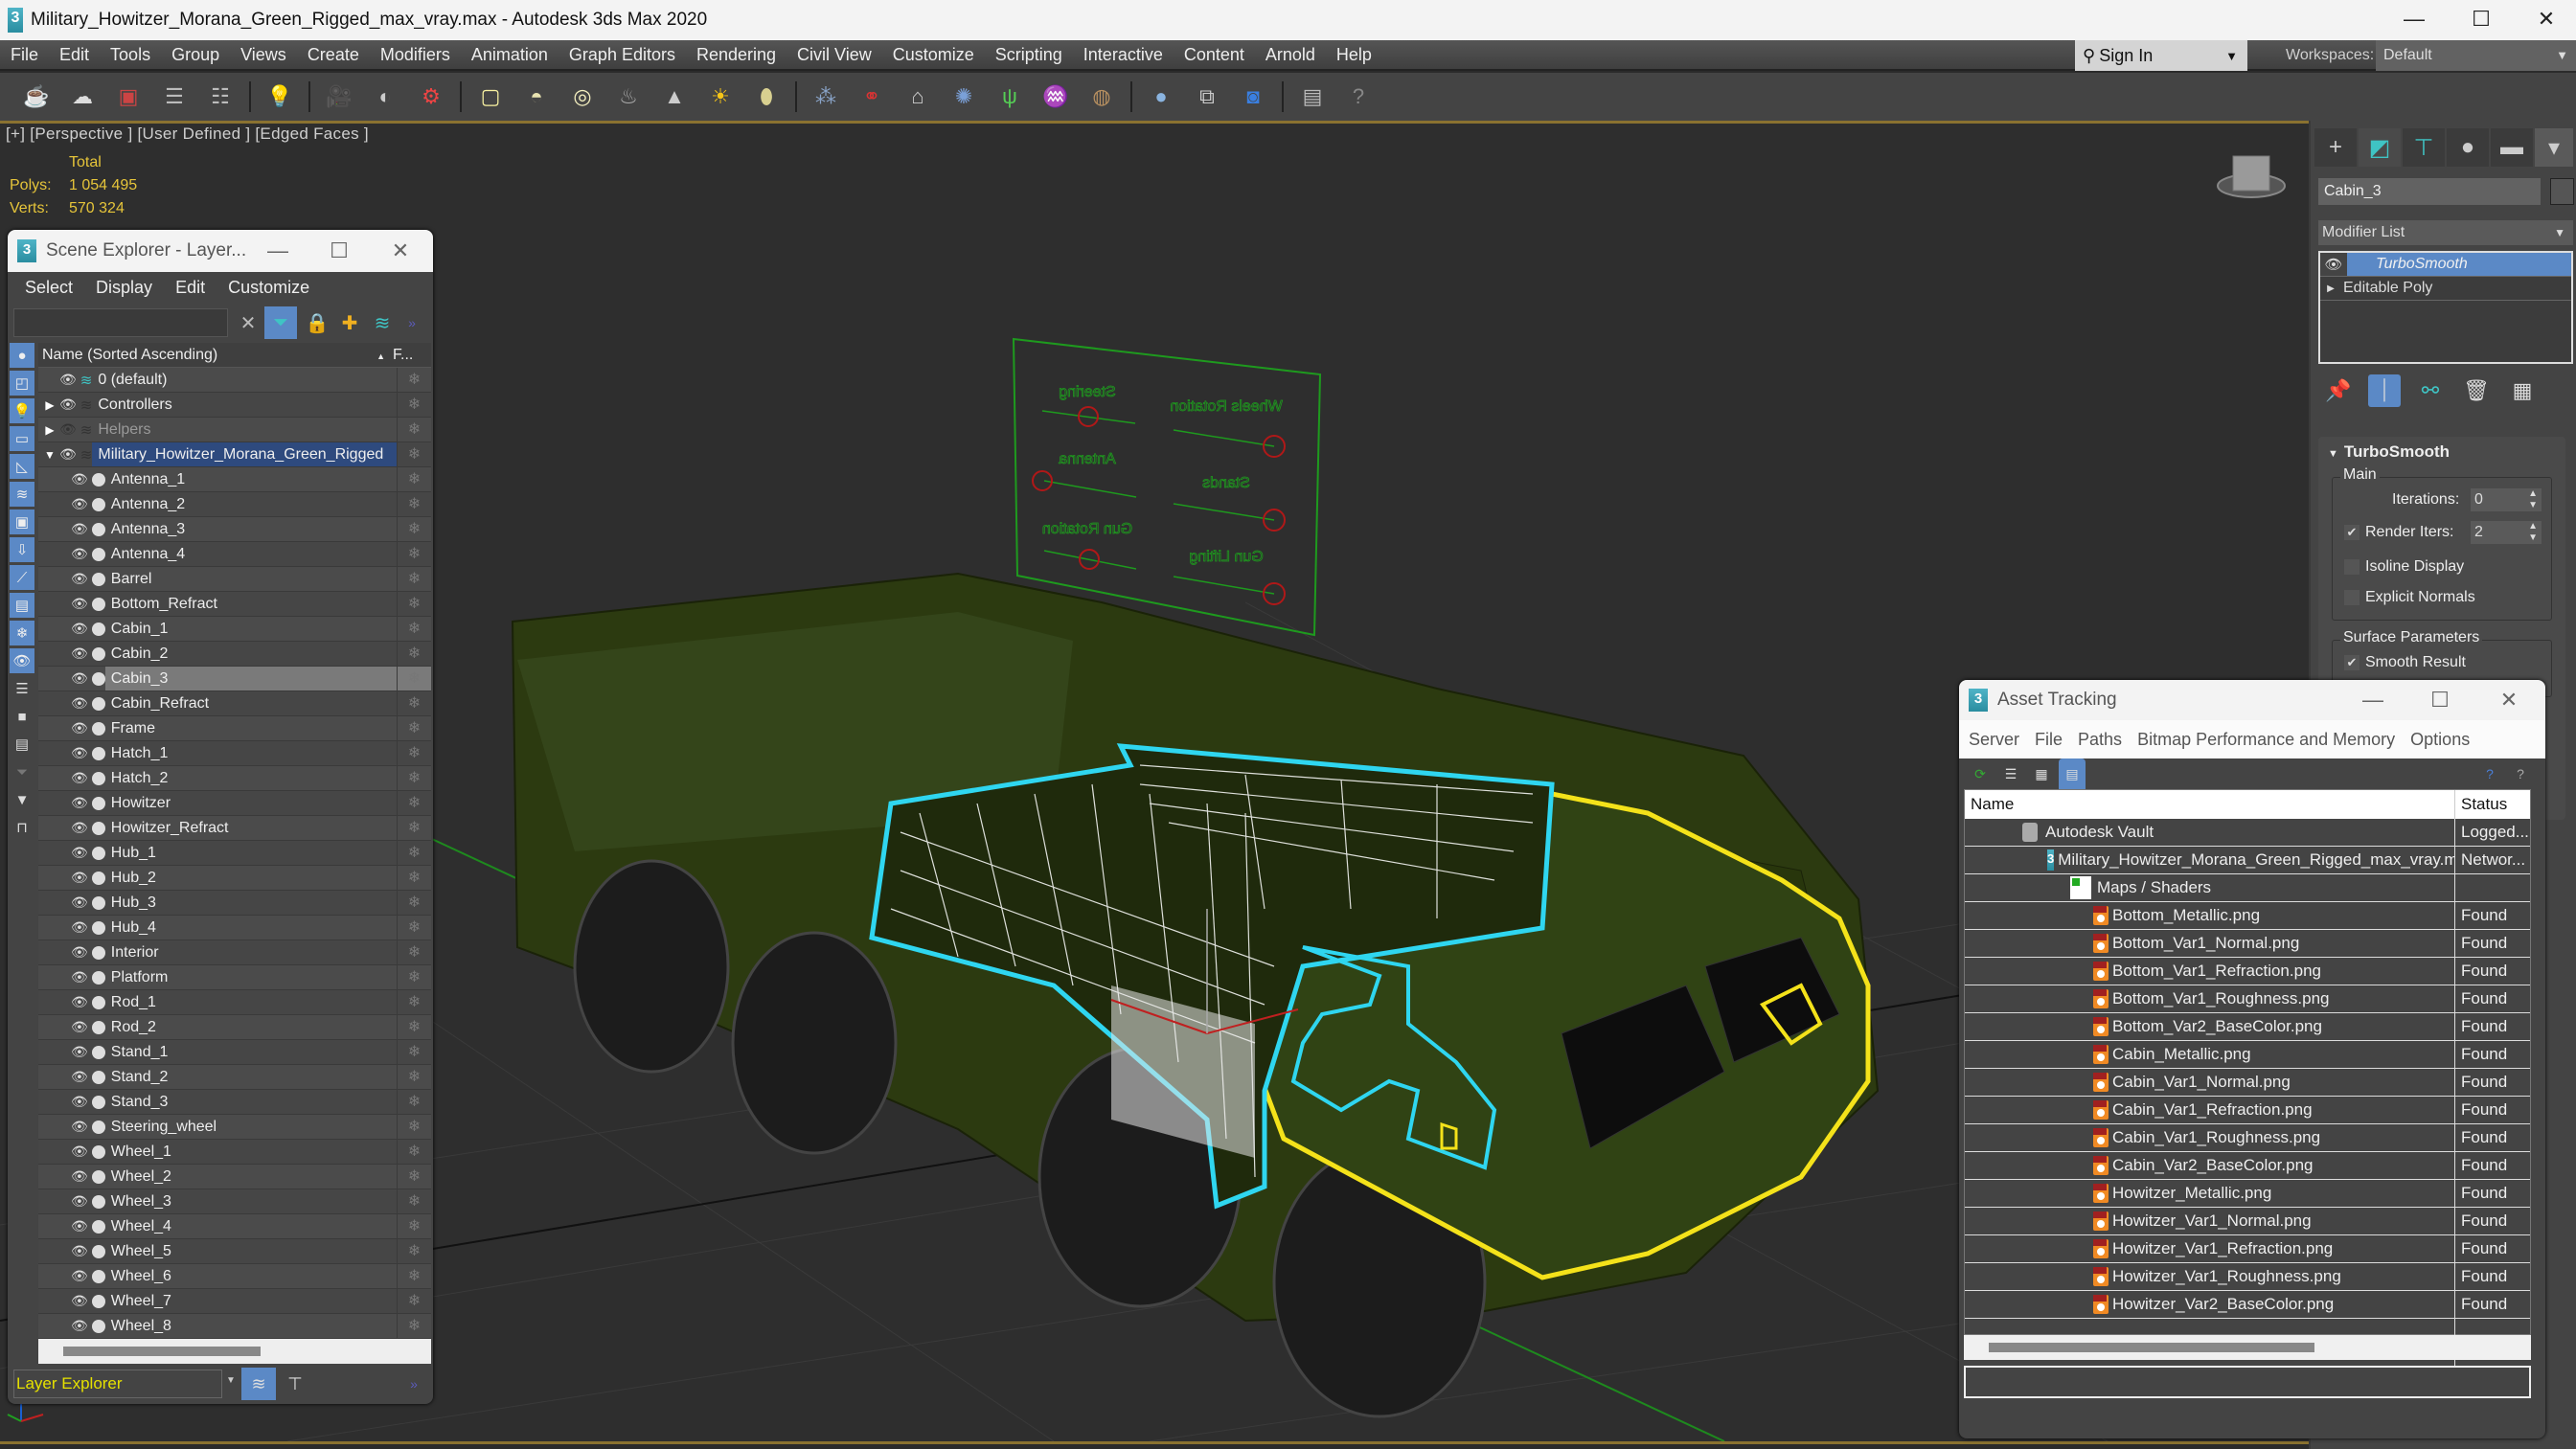 The image size is (2576, 1449). Describe the element at coordinates (22, 410) in the screenshot. I see `lights-filter-icon: 💡` at that location.